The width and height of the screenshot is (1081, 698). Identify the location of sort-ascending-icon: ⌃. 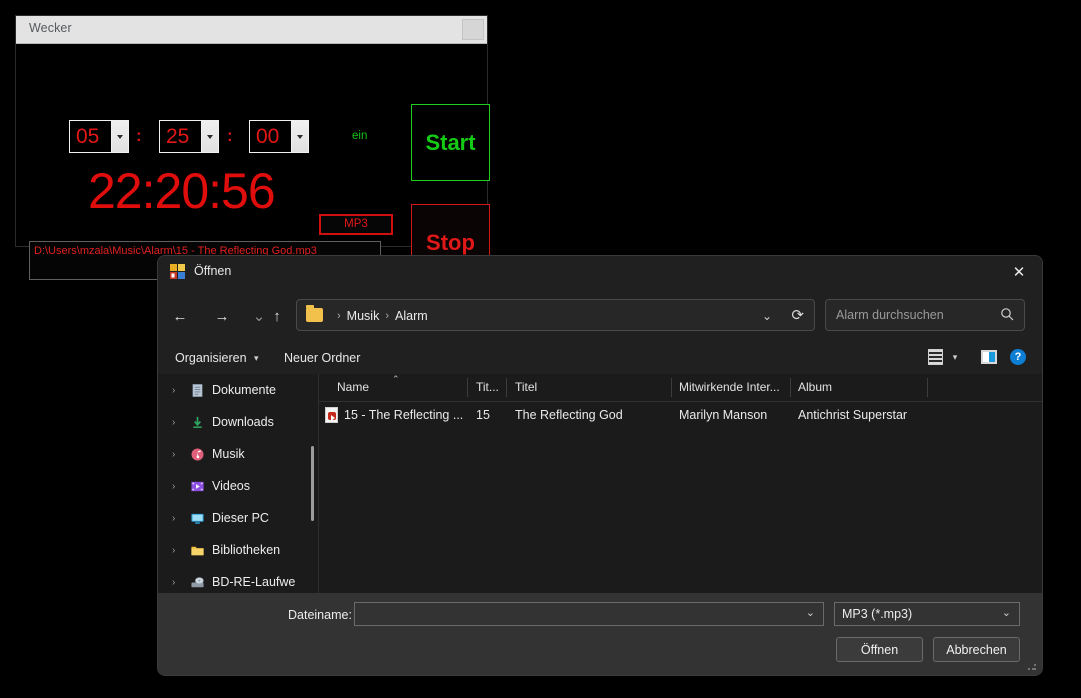
(396, 379).